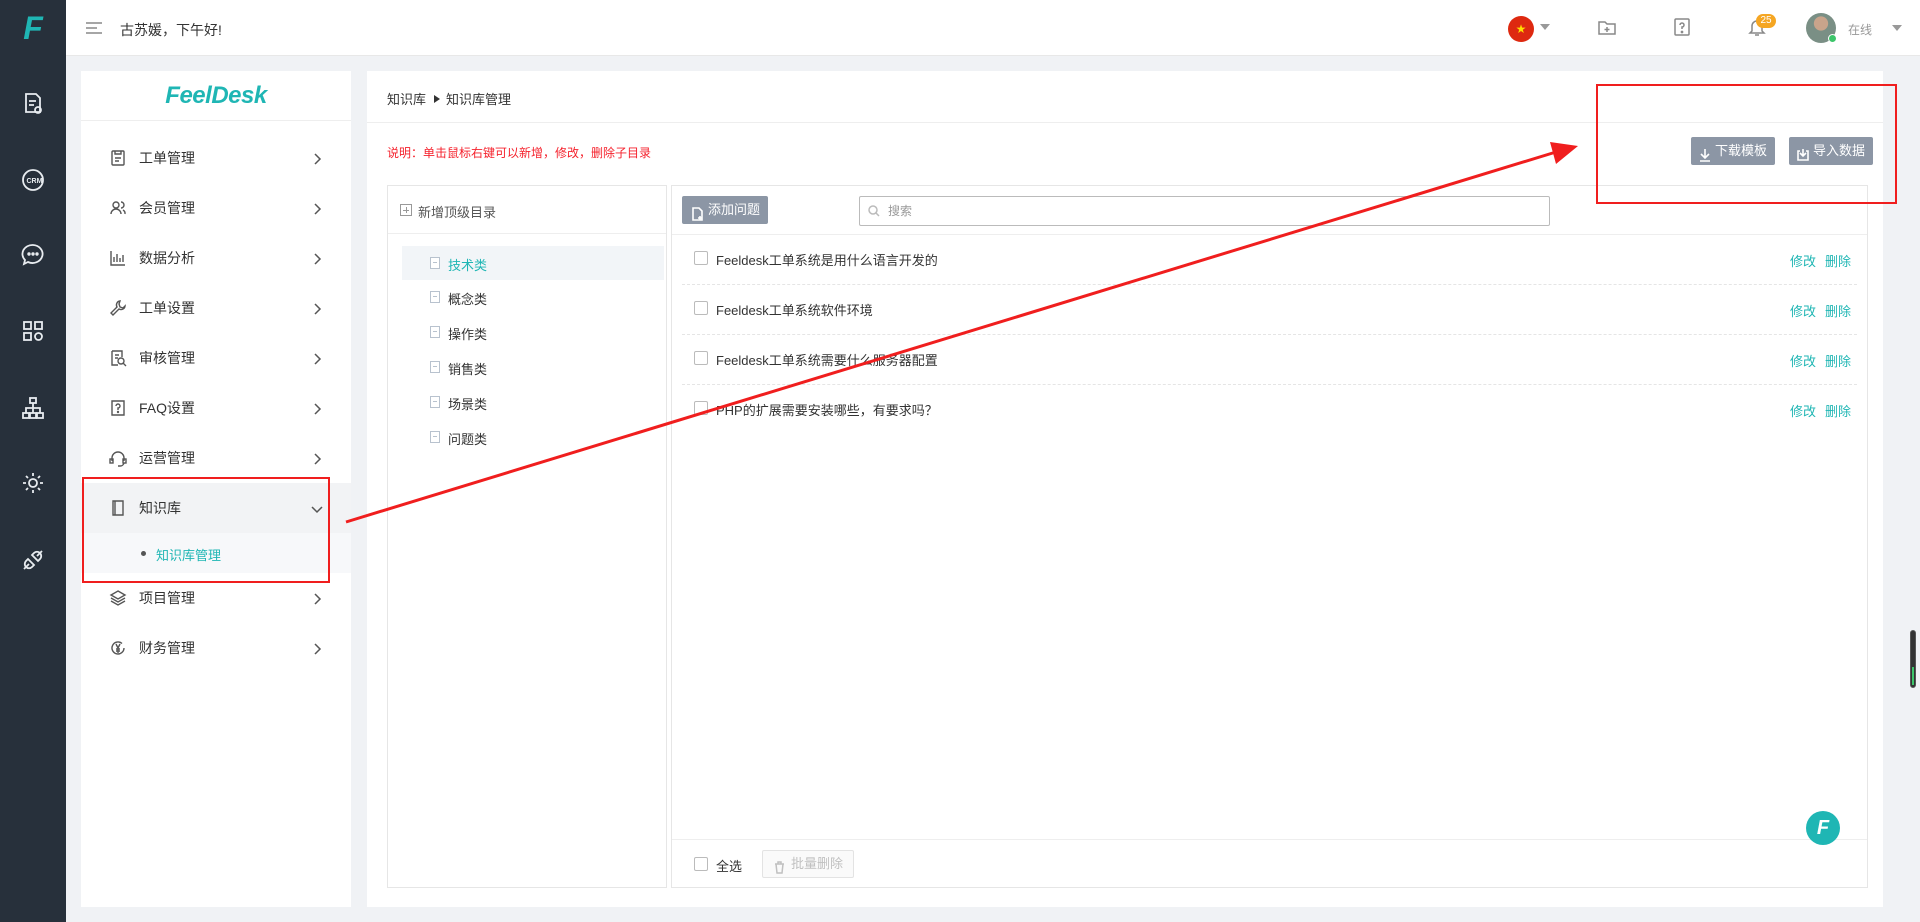  I want to click on sidebar-item-audit: 审核管理, so click(216, 358).